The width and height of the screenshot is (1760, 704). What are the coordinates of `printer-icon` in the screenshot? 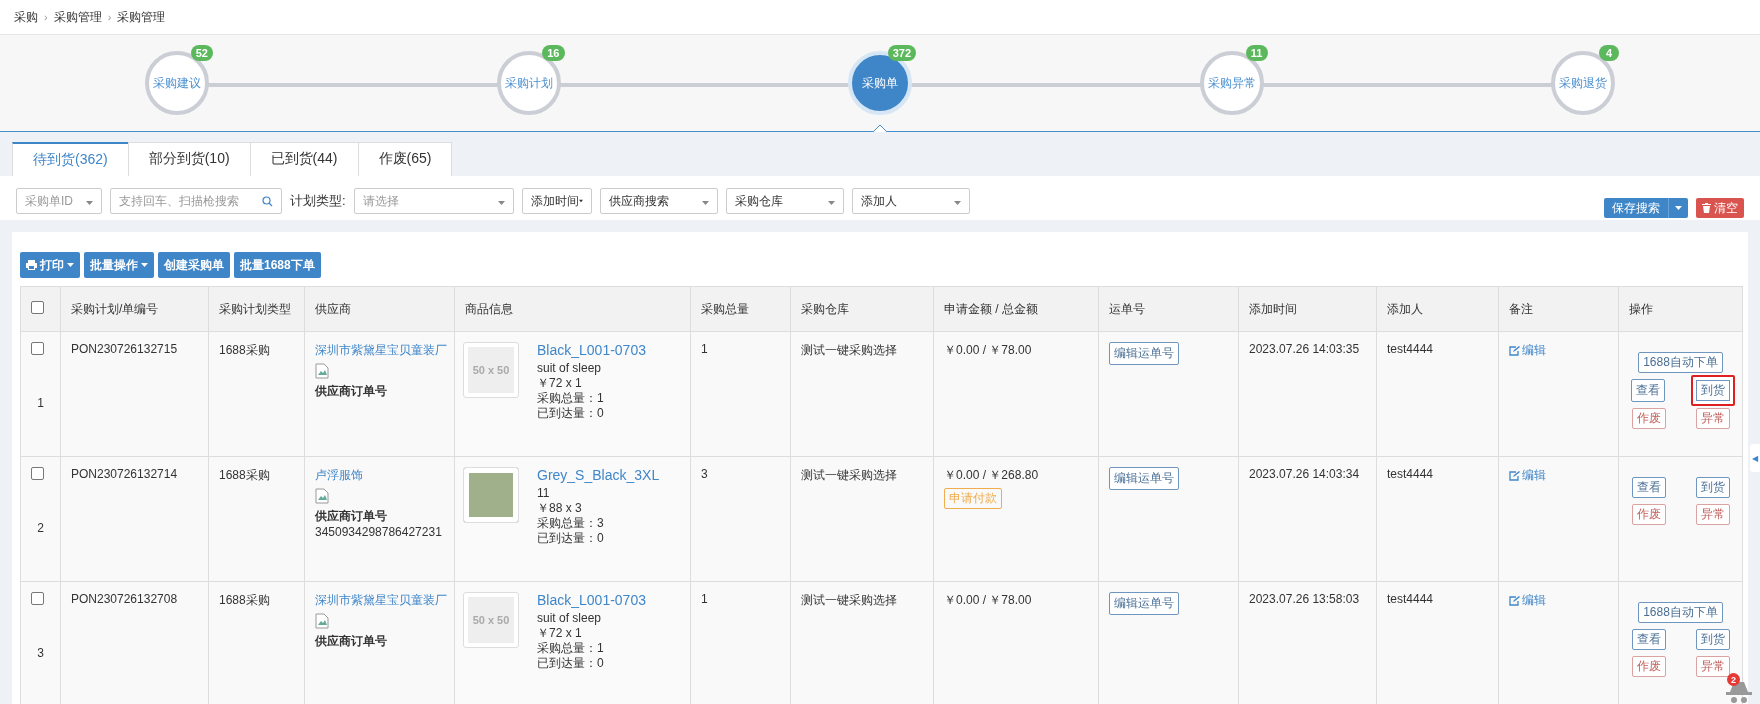 It's located at (31, 265).